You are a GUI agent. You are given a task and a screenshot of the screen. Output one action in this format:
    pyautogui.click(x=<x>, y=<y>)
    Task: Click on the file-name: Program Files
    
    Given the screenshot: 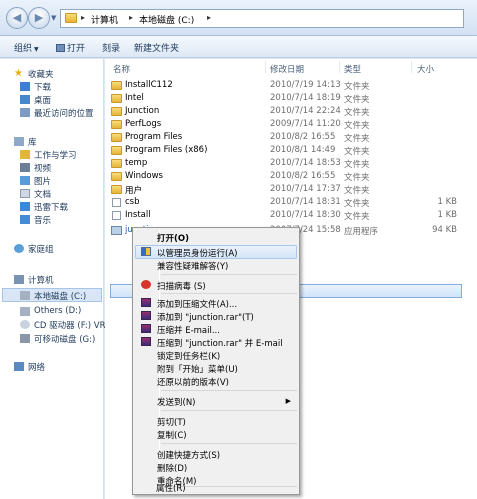 What is the action you would take?
    pyautogui.click(x=154, y=137)
    